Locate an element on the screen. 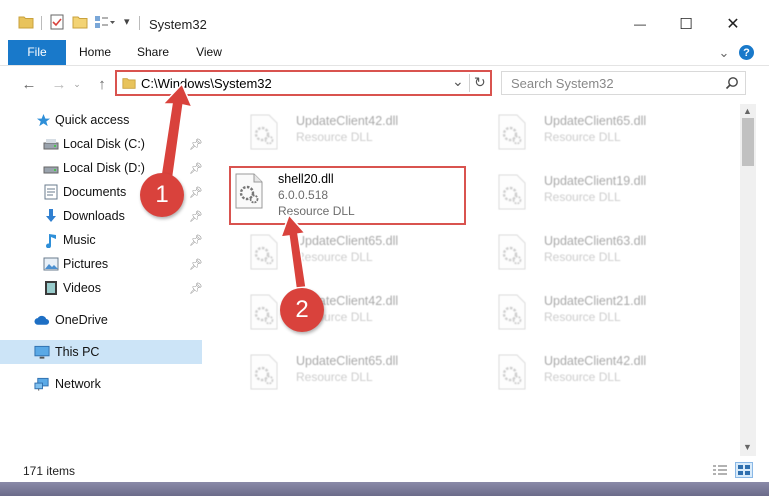 The image size is (769, 496). sidebar-item-label: Quick access is located at coordinates (92, 120).